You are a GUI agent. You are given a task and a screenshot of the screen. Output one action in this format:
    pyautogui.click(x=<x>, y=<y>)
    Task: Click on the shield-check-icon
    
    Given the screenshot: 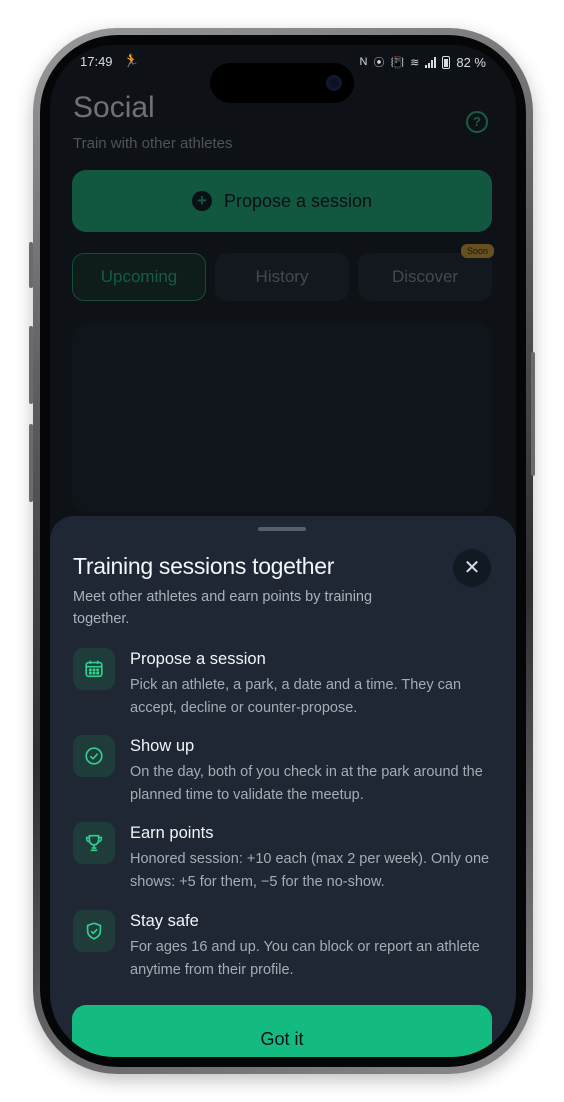 What is the action you would take?
    pyautogui.click(x=94, y=931)
    